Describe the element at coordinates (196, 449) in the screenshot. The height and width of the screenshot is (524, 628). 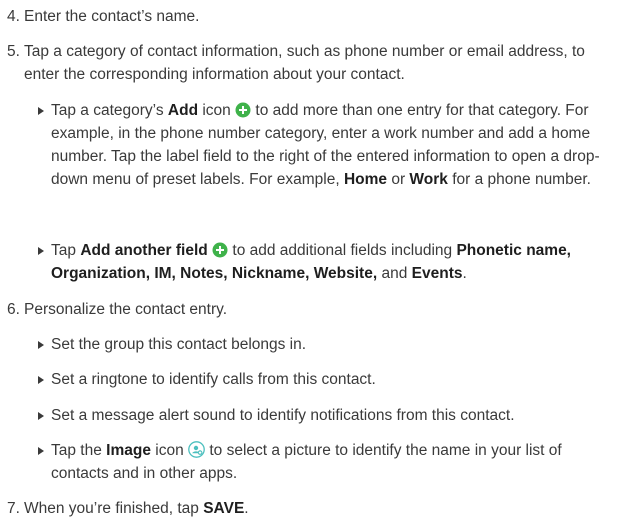
I see `contact-image-icon` at that location.